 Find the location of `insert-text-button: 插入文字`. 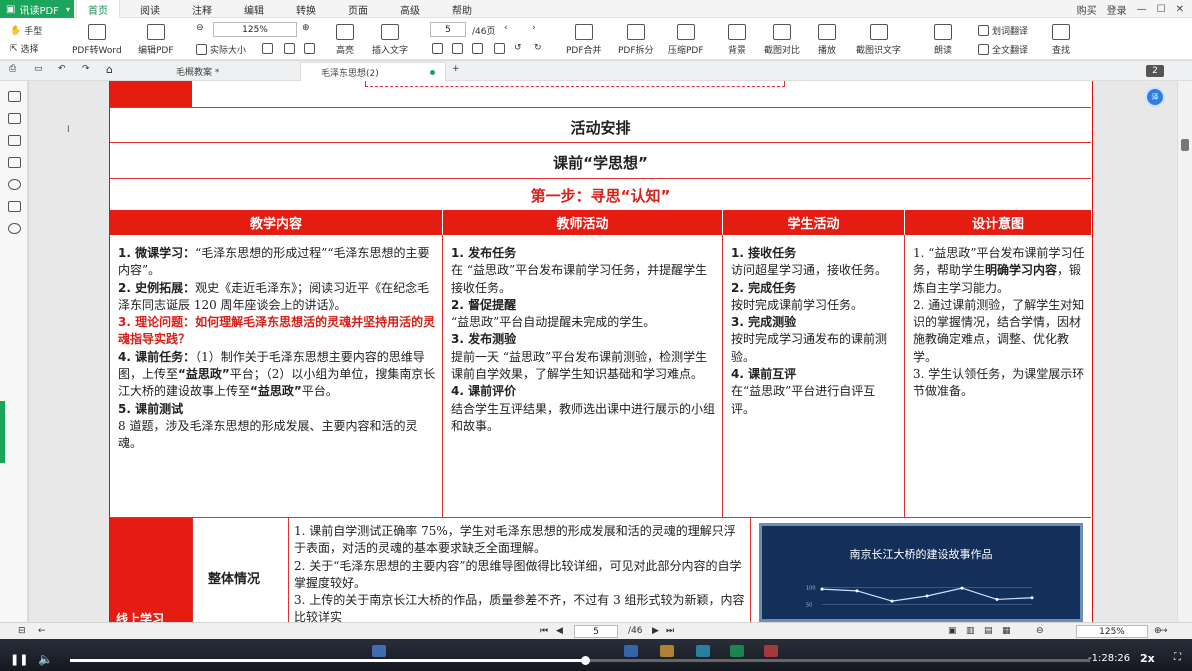

insert-text-button: 插入文字 is located at coordinates (390, 40).